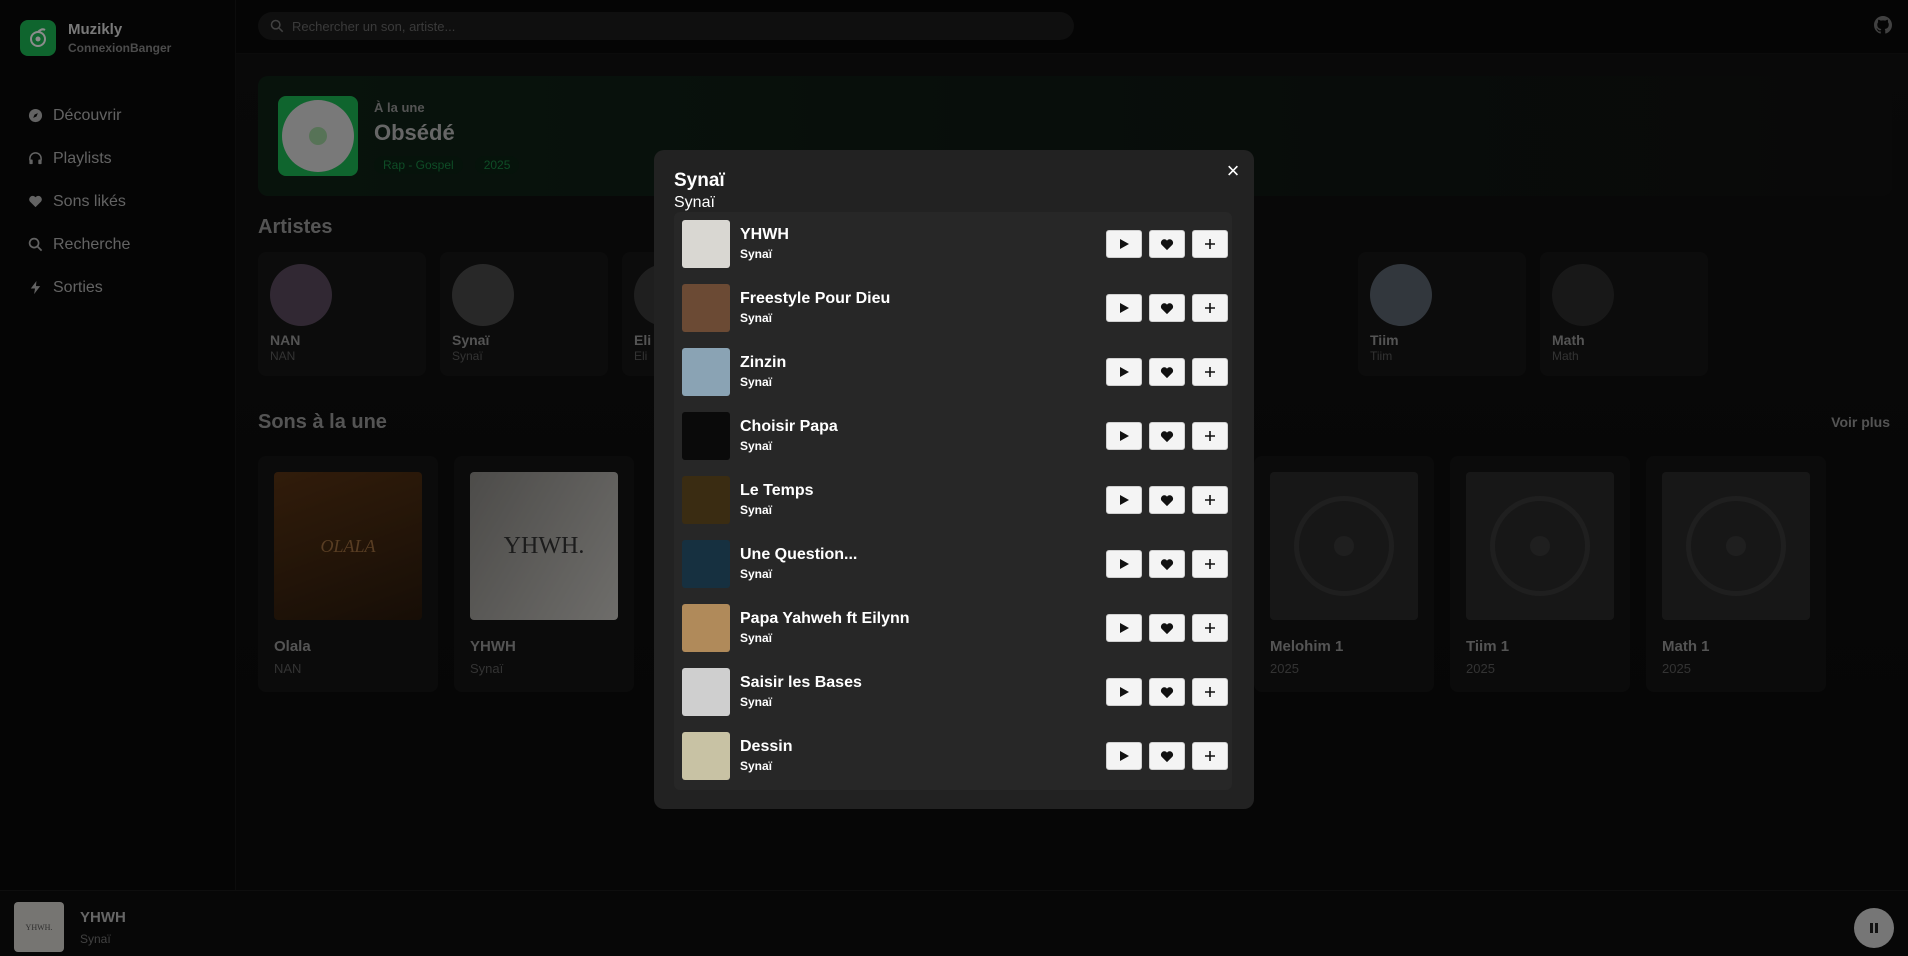 The image size is (1908, 956). I want to click on track-row: Une Question... Synaï, so click(953, 564).